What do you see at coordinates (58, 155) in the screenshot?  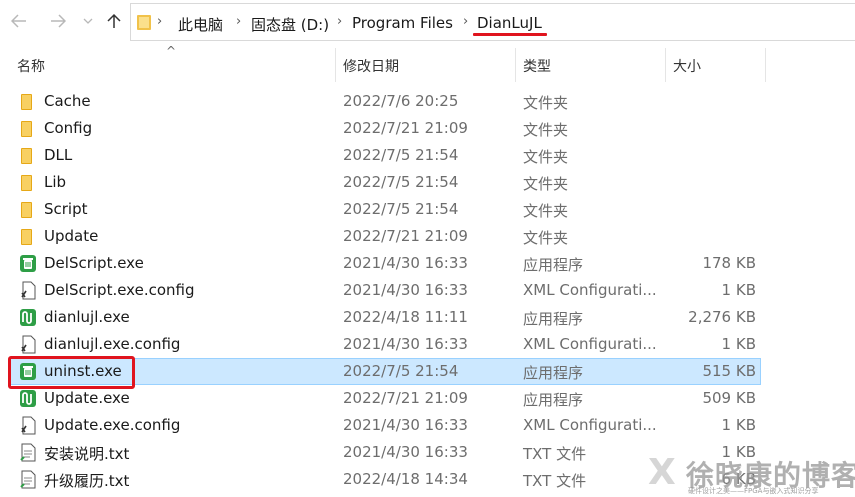 I see `file-name: DLL` at bounding box center [58, 155].